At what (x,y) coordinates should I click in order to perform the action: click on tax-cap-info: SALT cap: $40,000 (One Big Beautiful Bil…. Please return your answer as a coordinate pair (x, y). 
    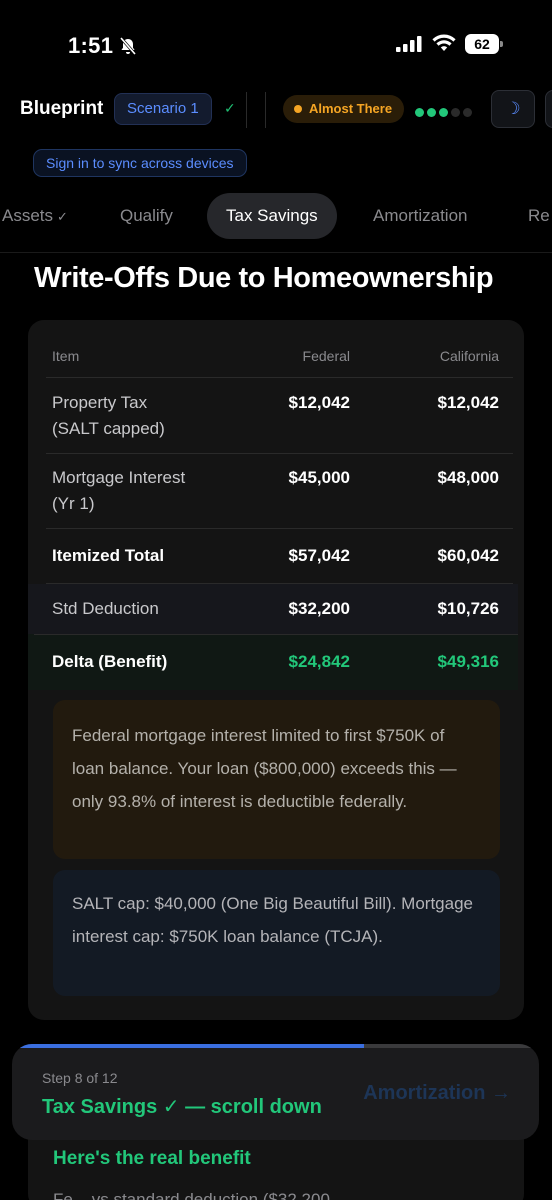
    Looking at the image, I should click on (276, 933).